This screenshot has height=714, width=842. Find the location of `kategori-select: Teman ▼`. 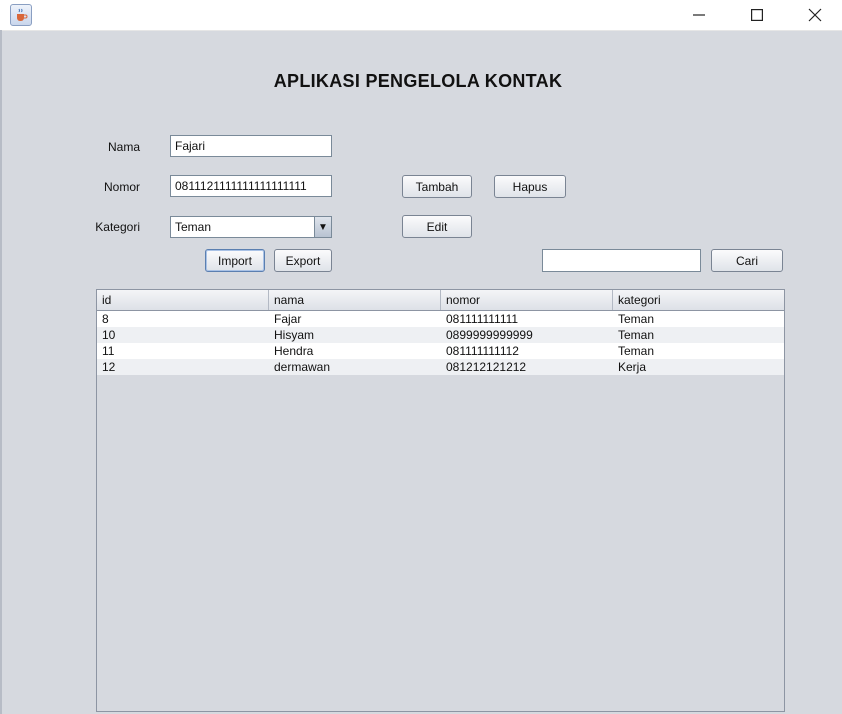

kategori-select: Teman ▼ is located at coordinates (251, 227).